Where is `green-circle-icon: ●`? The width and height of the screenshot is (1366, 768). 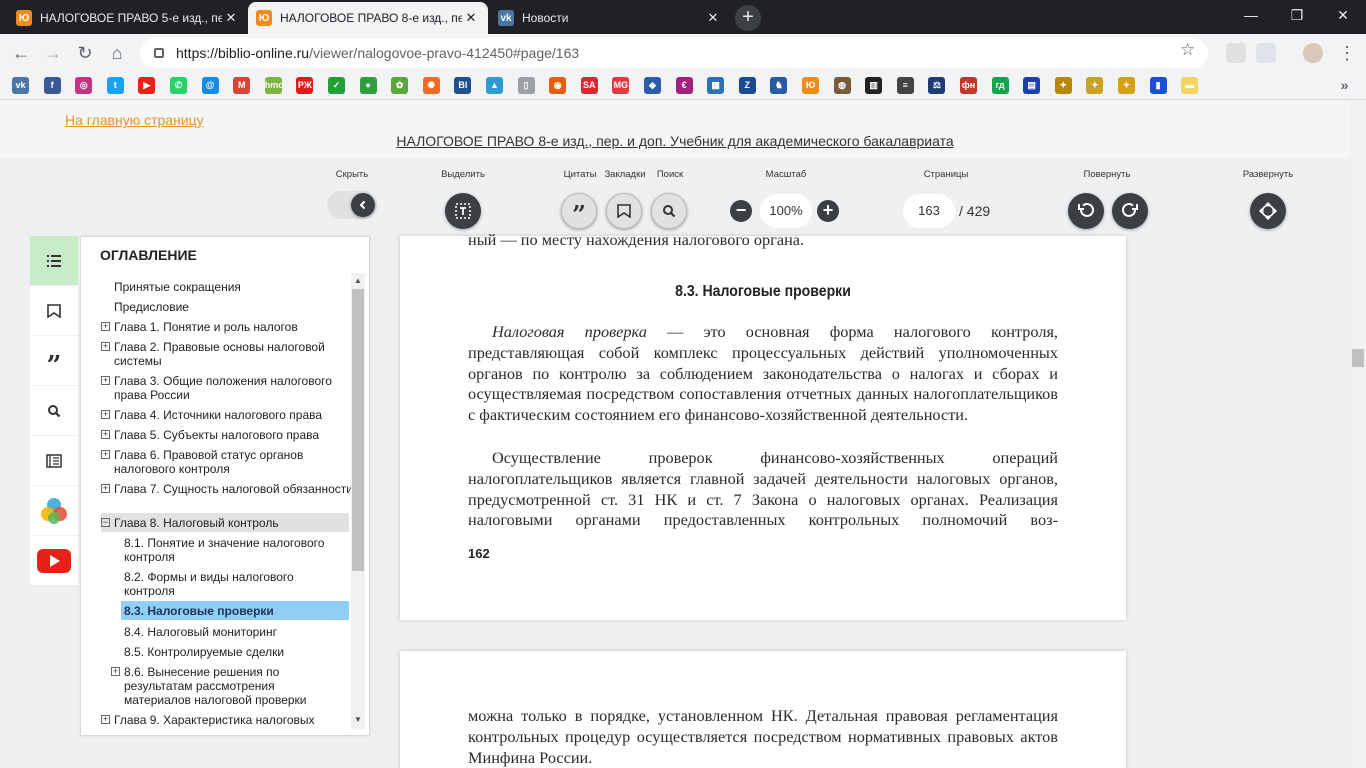
green-circle-icon: ● is located at coordinates (368, 85).